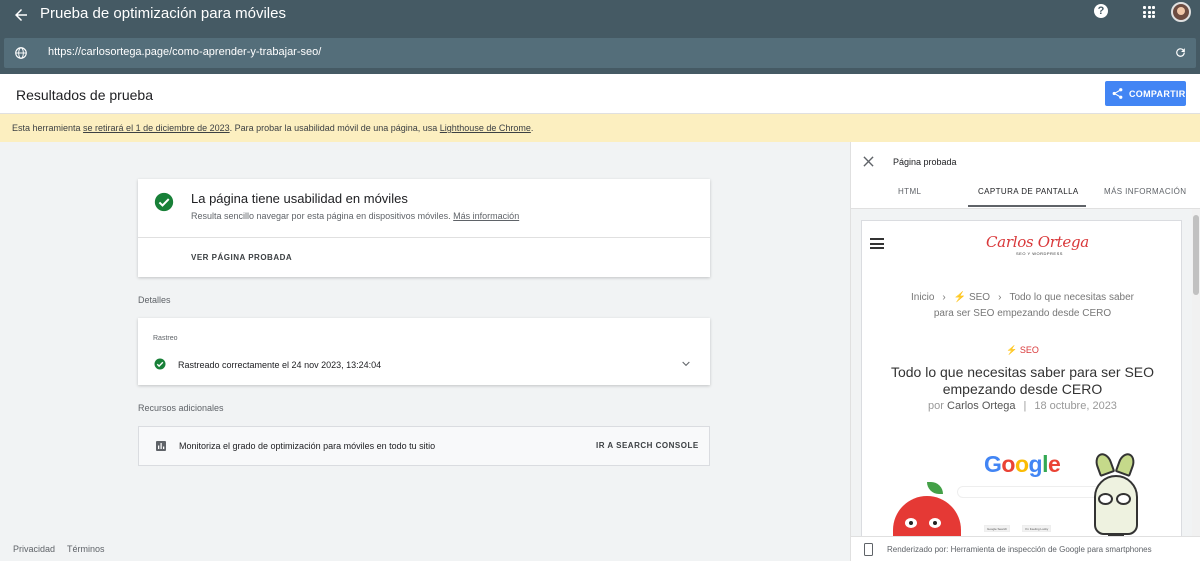 The width and height of the screenshot is (1200, 561). Describe the element at coordinates (1149, 12) in the screenshot. I see `apps-grid-icon` at that location.